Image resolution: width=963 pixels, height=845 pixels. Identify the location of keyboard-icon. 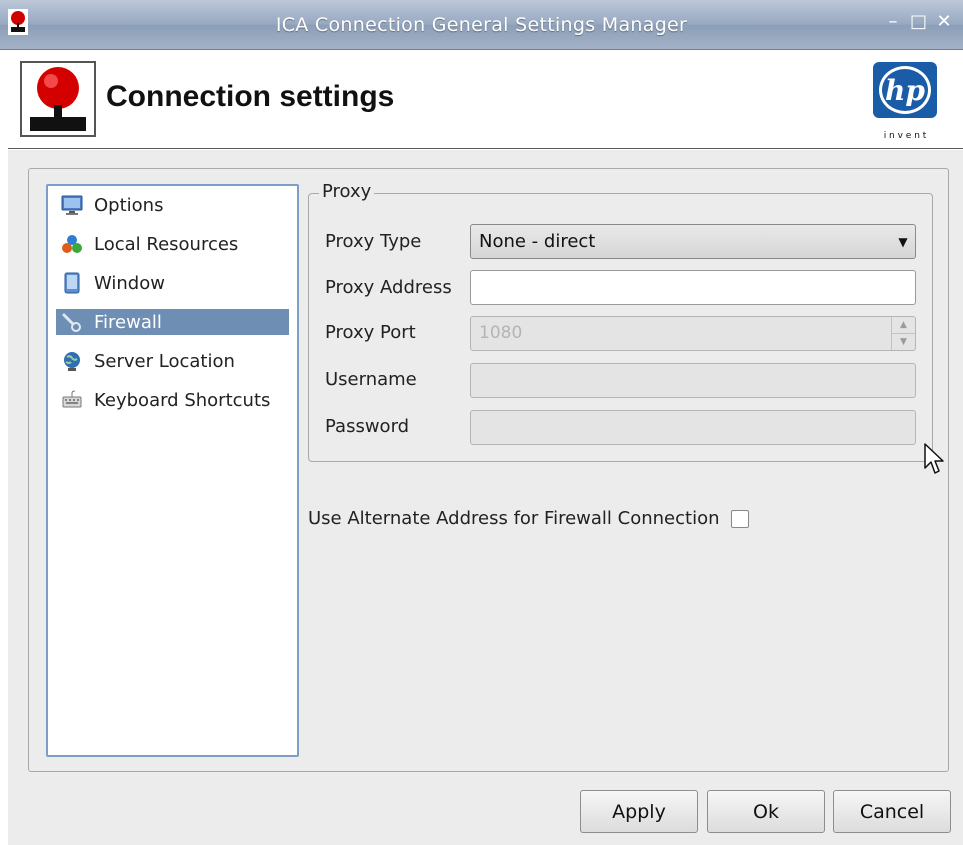
(72, 400).